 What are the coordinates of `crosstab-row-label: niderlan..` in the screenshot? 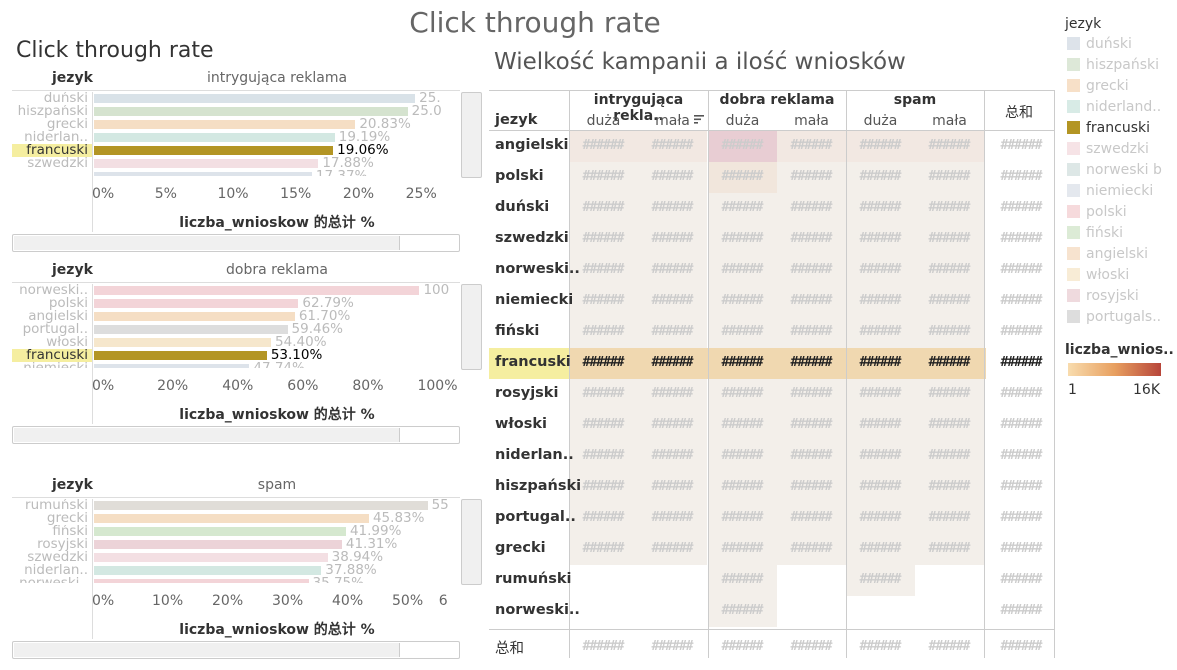 It's located at (534, 455).